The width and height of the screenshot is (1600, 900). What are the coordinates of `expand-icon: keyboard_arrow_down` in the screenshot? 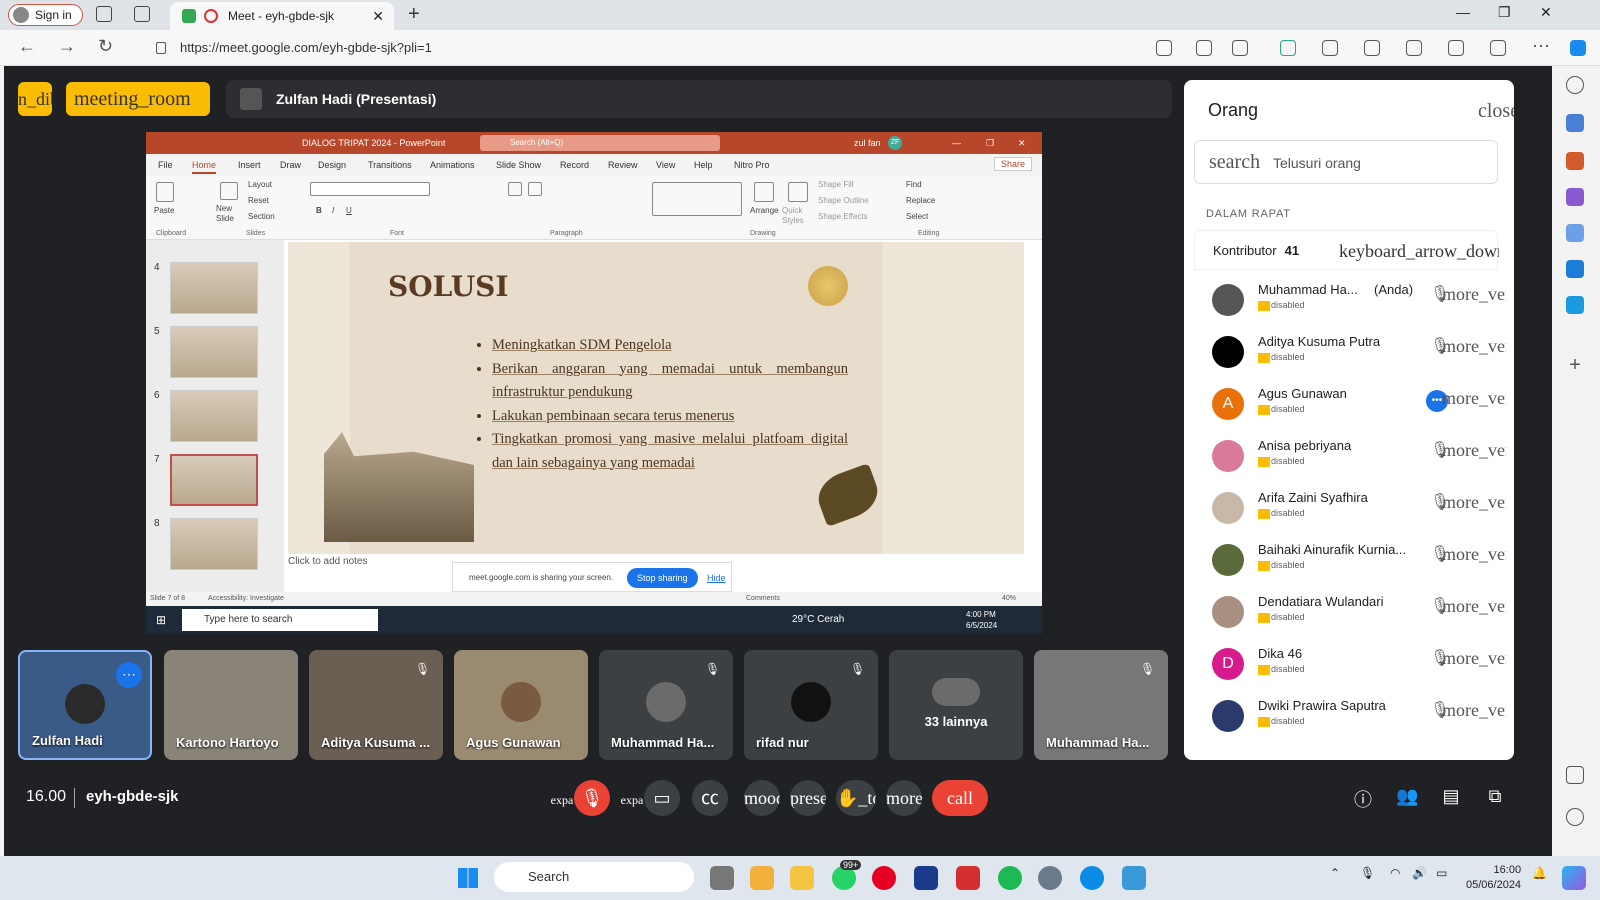 It's located at (1419, 251).